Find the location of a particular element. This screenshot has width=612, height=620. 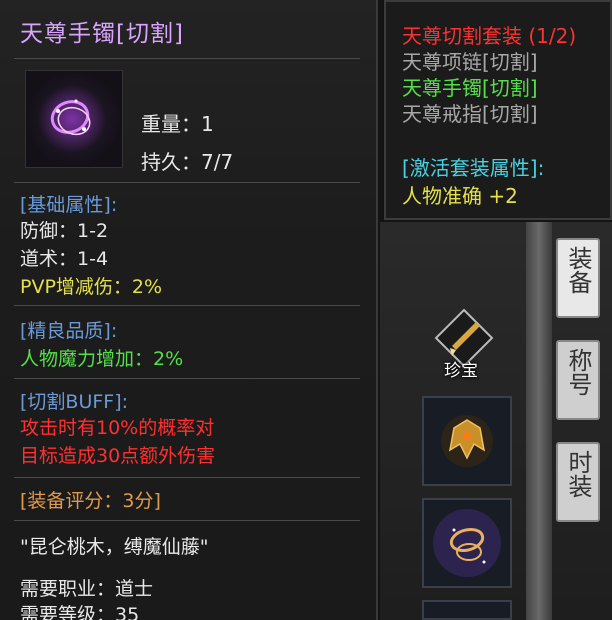

buff-header: [切割BUFF]: is located at coordinates (74, 402).